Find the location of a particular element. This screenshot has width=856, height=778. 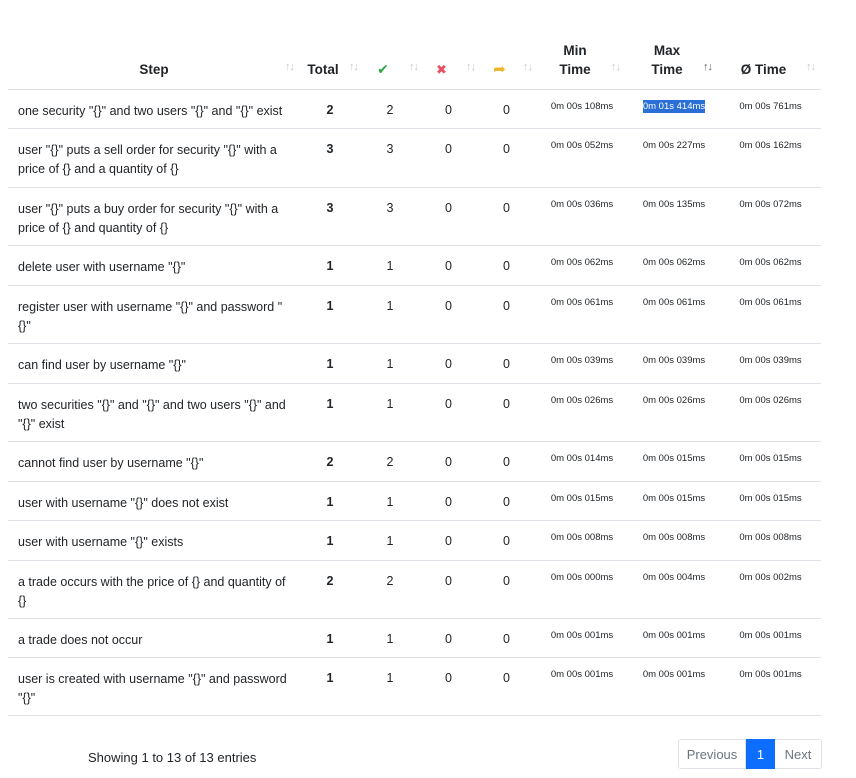

pagination: Previous 1 Next is located at coordinates (750, 754).